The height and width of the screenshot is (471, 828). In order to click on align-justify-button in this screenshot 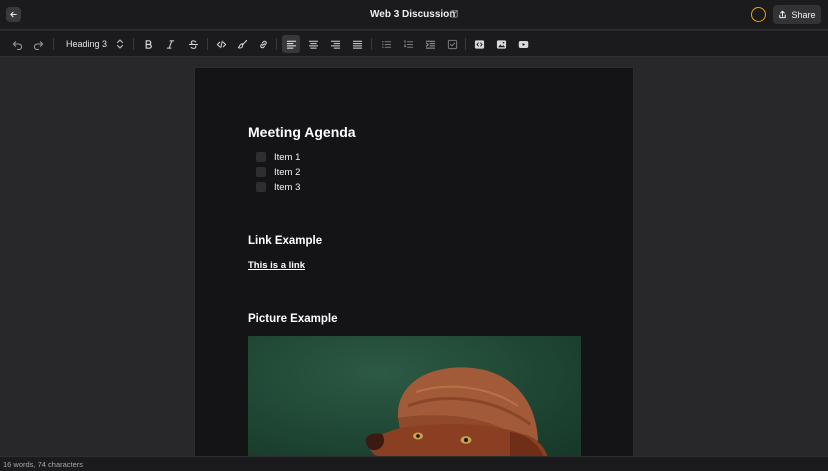, I will do `click(357, 44)`.